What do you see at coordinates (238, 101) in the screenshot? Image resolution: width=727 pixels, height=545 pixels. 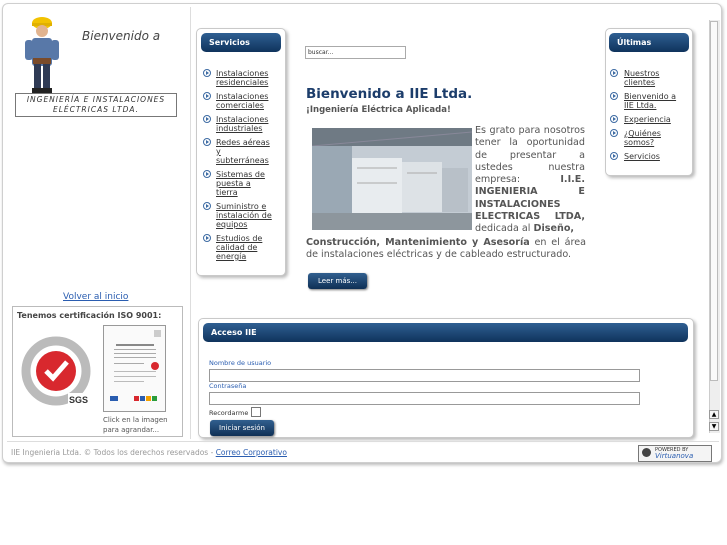 I see `service-item-comerciales: Instalaciones comerciales` at bounding box center [238, 101].